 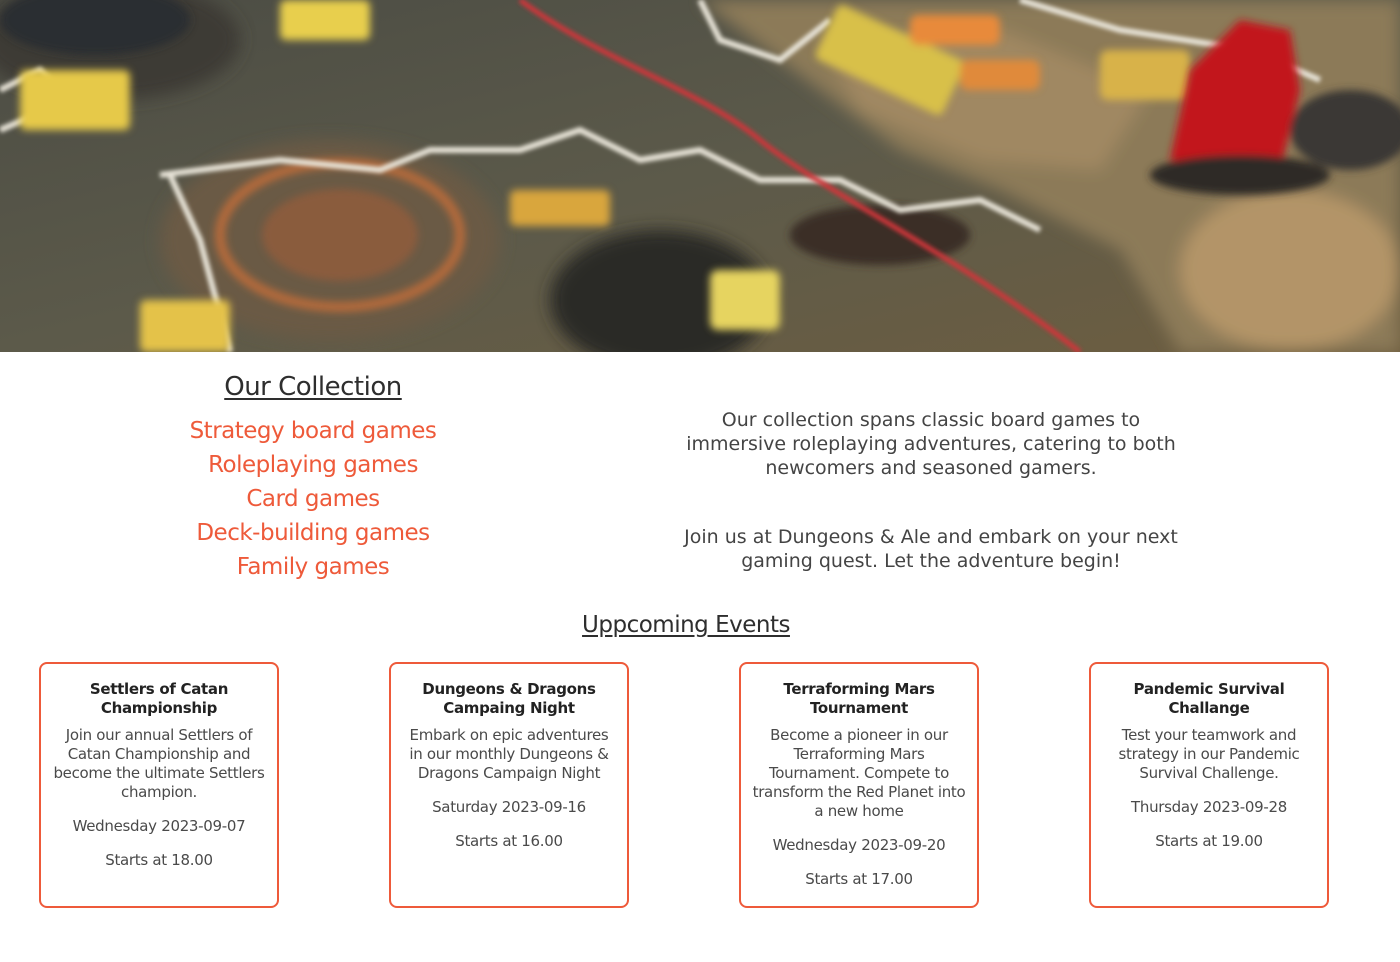 What do you see at coordinates (159, 698) in the screenshot?
I see `event-title: Settlers of Catan Championship` at bounding box center [159, 698].